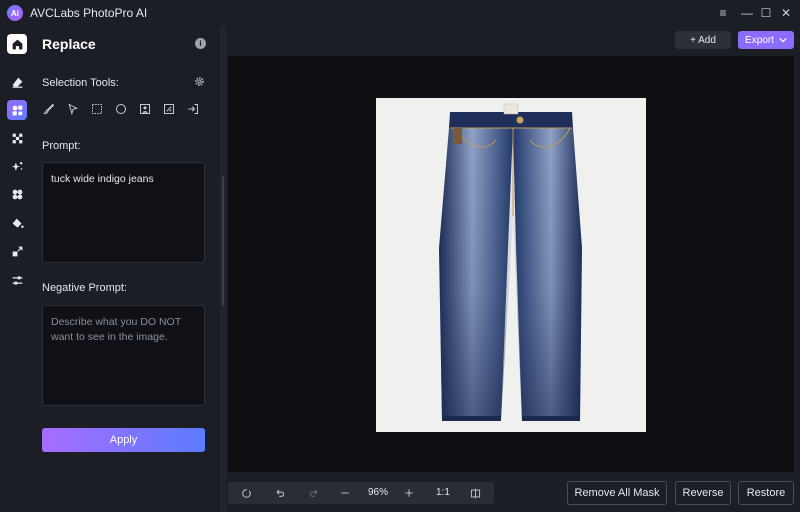  What do you see at coordinates (617, 493) in the screenshot?
I see `remove-all-mask-button: Remove All Mask` at bounding box center [617, 493].